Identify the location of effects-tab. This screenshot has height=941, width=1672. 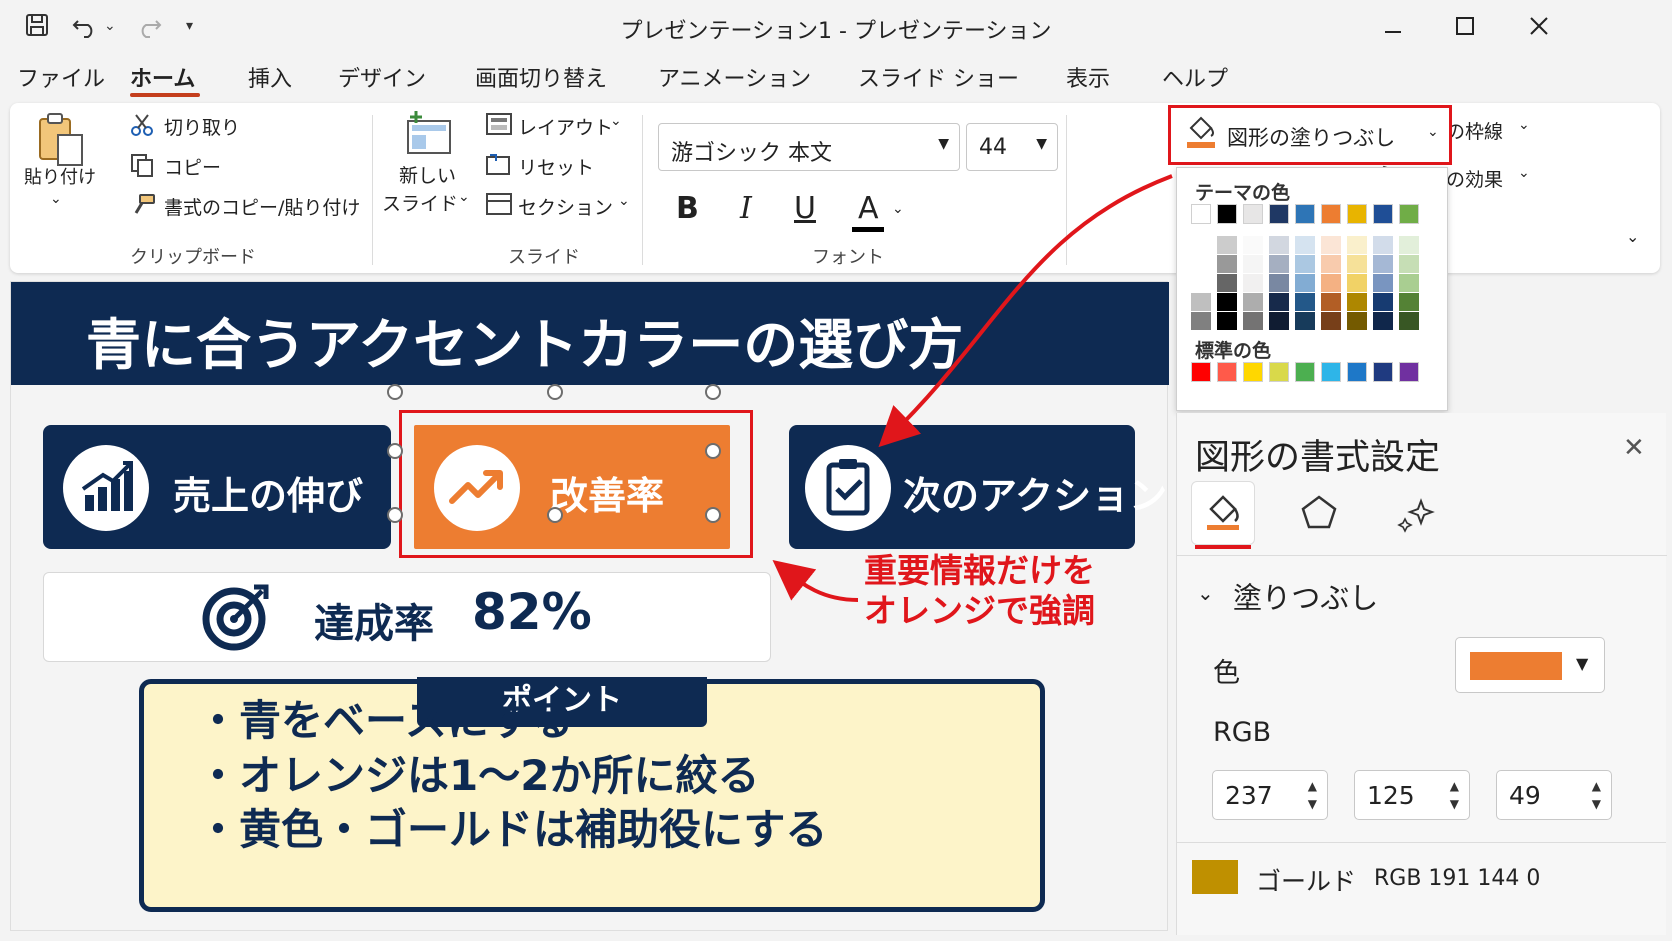
(1319, 513).